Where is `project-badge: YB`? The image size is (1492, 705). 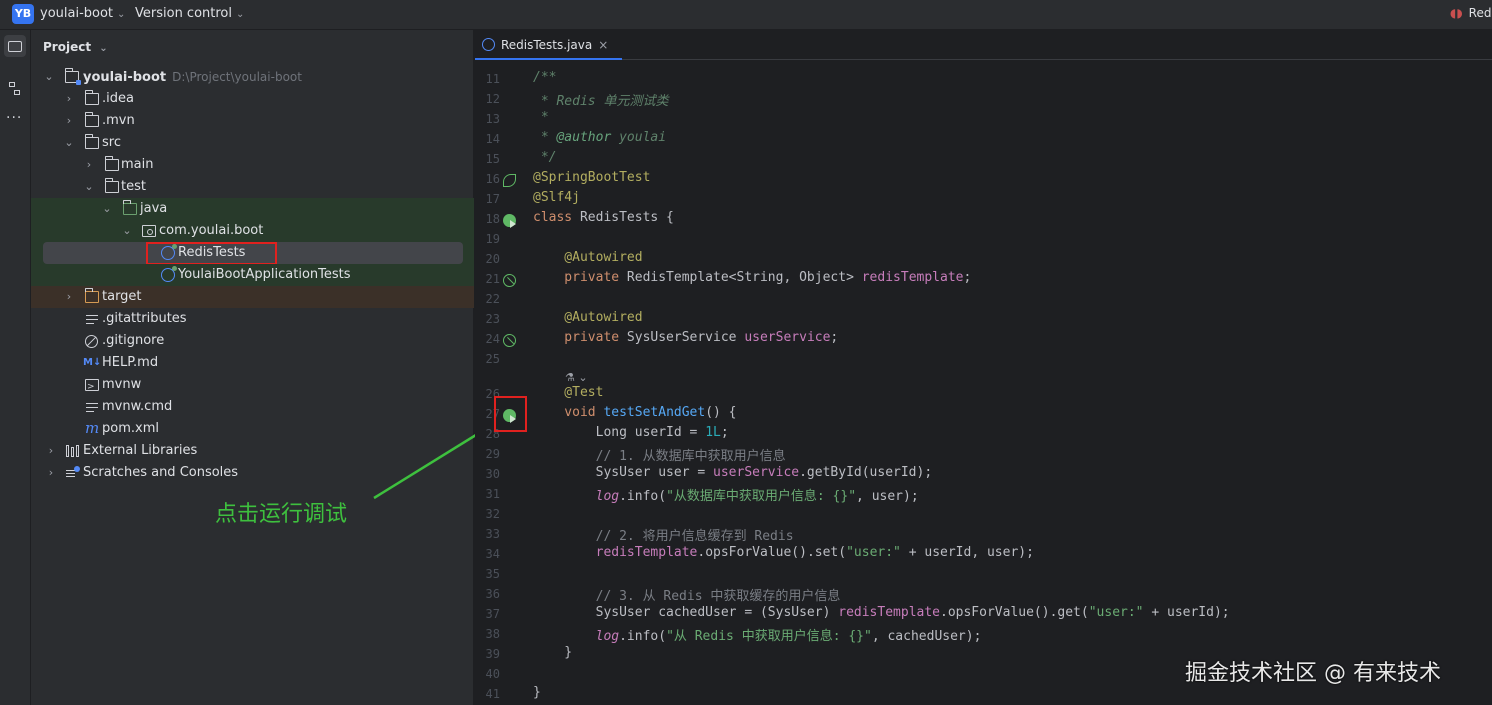
project-badge: YB is located at coordinates (23, 14).